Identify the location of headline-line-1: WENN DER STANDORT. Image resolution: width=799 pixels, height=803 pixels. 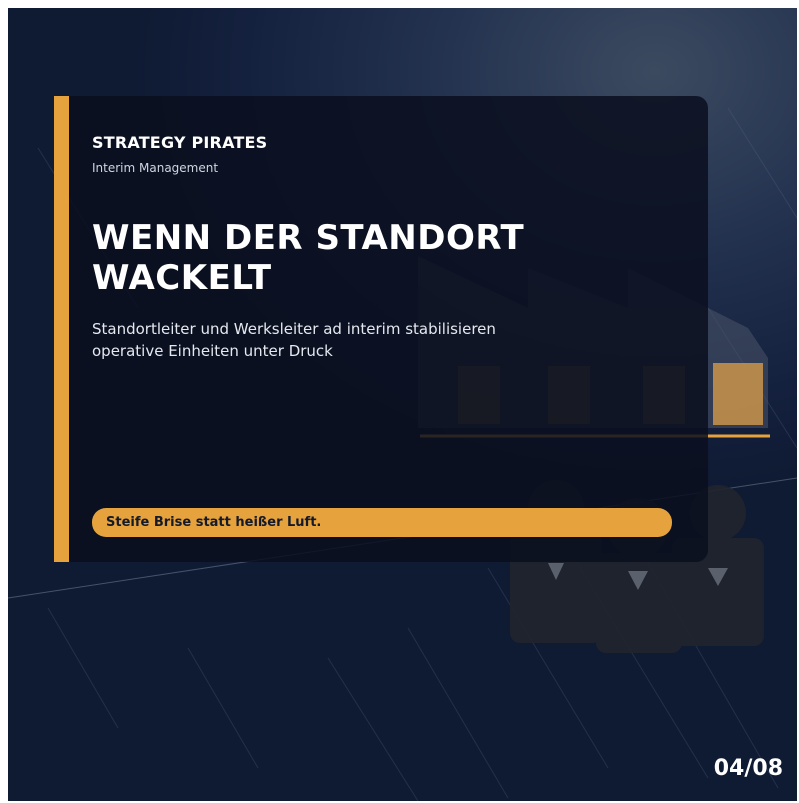
(308, 238).